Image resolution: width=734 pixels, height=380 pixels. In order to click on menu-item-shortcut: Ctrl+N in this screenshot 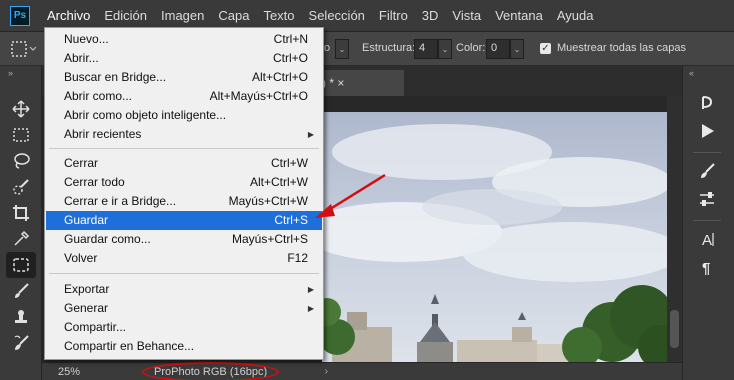, I will do `click(290, 39)`.